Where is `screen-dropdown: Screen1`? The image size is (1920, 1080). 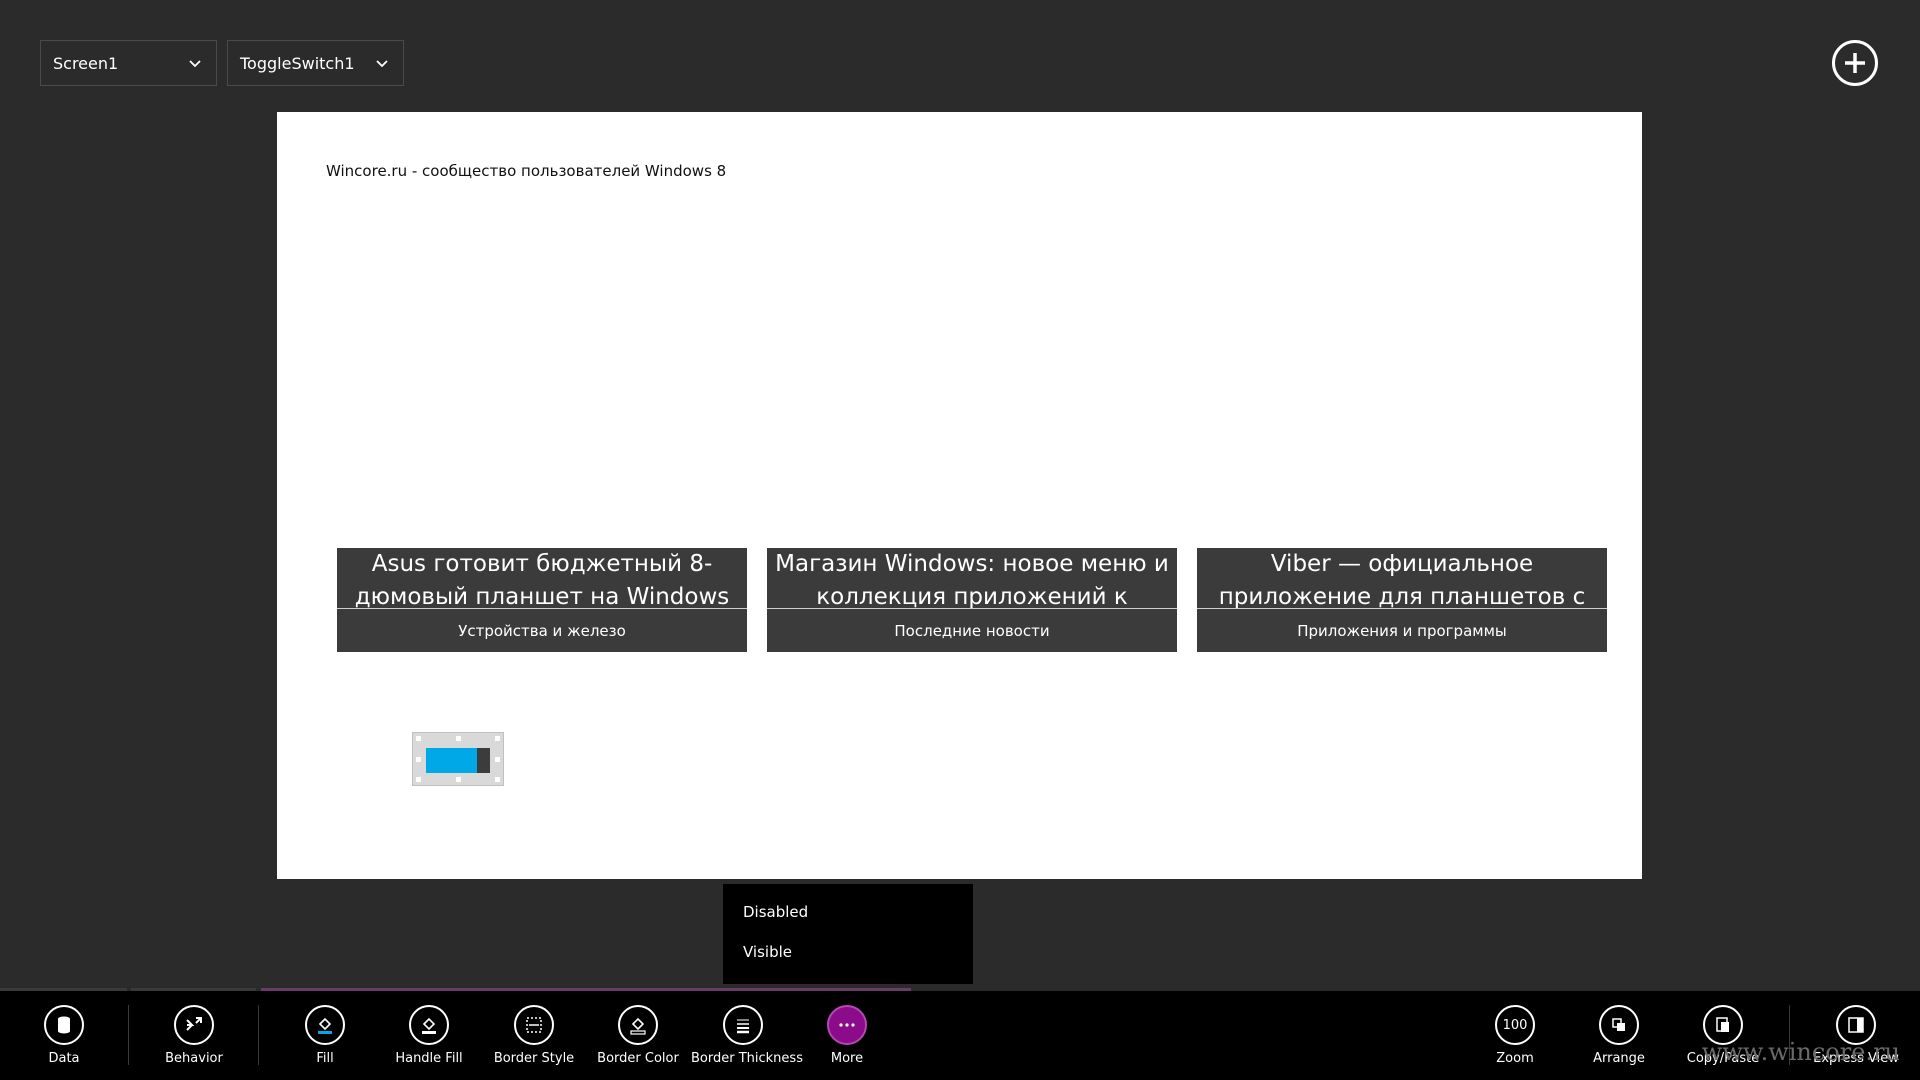
screen-dropdown: Screen1 is located at coordinates (128, 63).